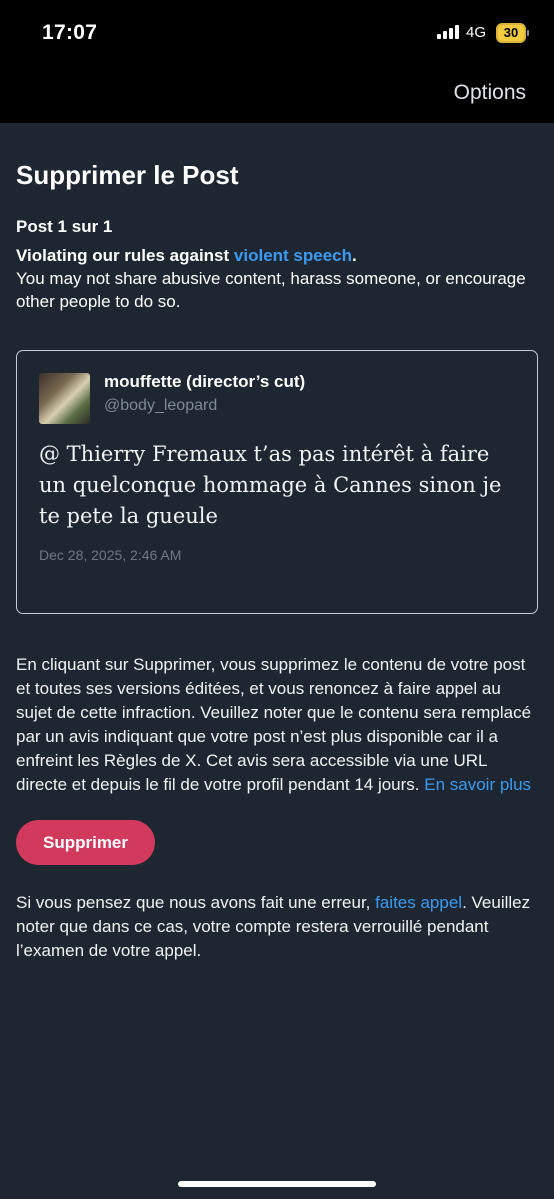  What do you see at coordinates (64, 398) in the screenshot?
I see `avatar` at bounding box center [64, 398].